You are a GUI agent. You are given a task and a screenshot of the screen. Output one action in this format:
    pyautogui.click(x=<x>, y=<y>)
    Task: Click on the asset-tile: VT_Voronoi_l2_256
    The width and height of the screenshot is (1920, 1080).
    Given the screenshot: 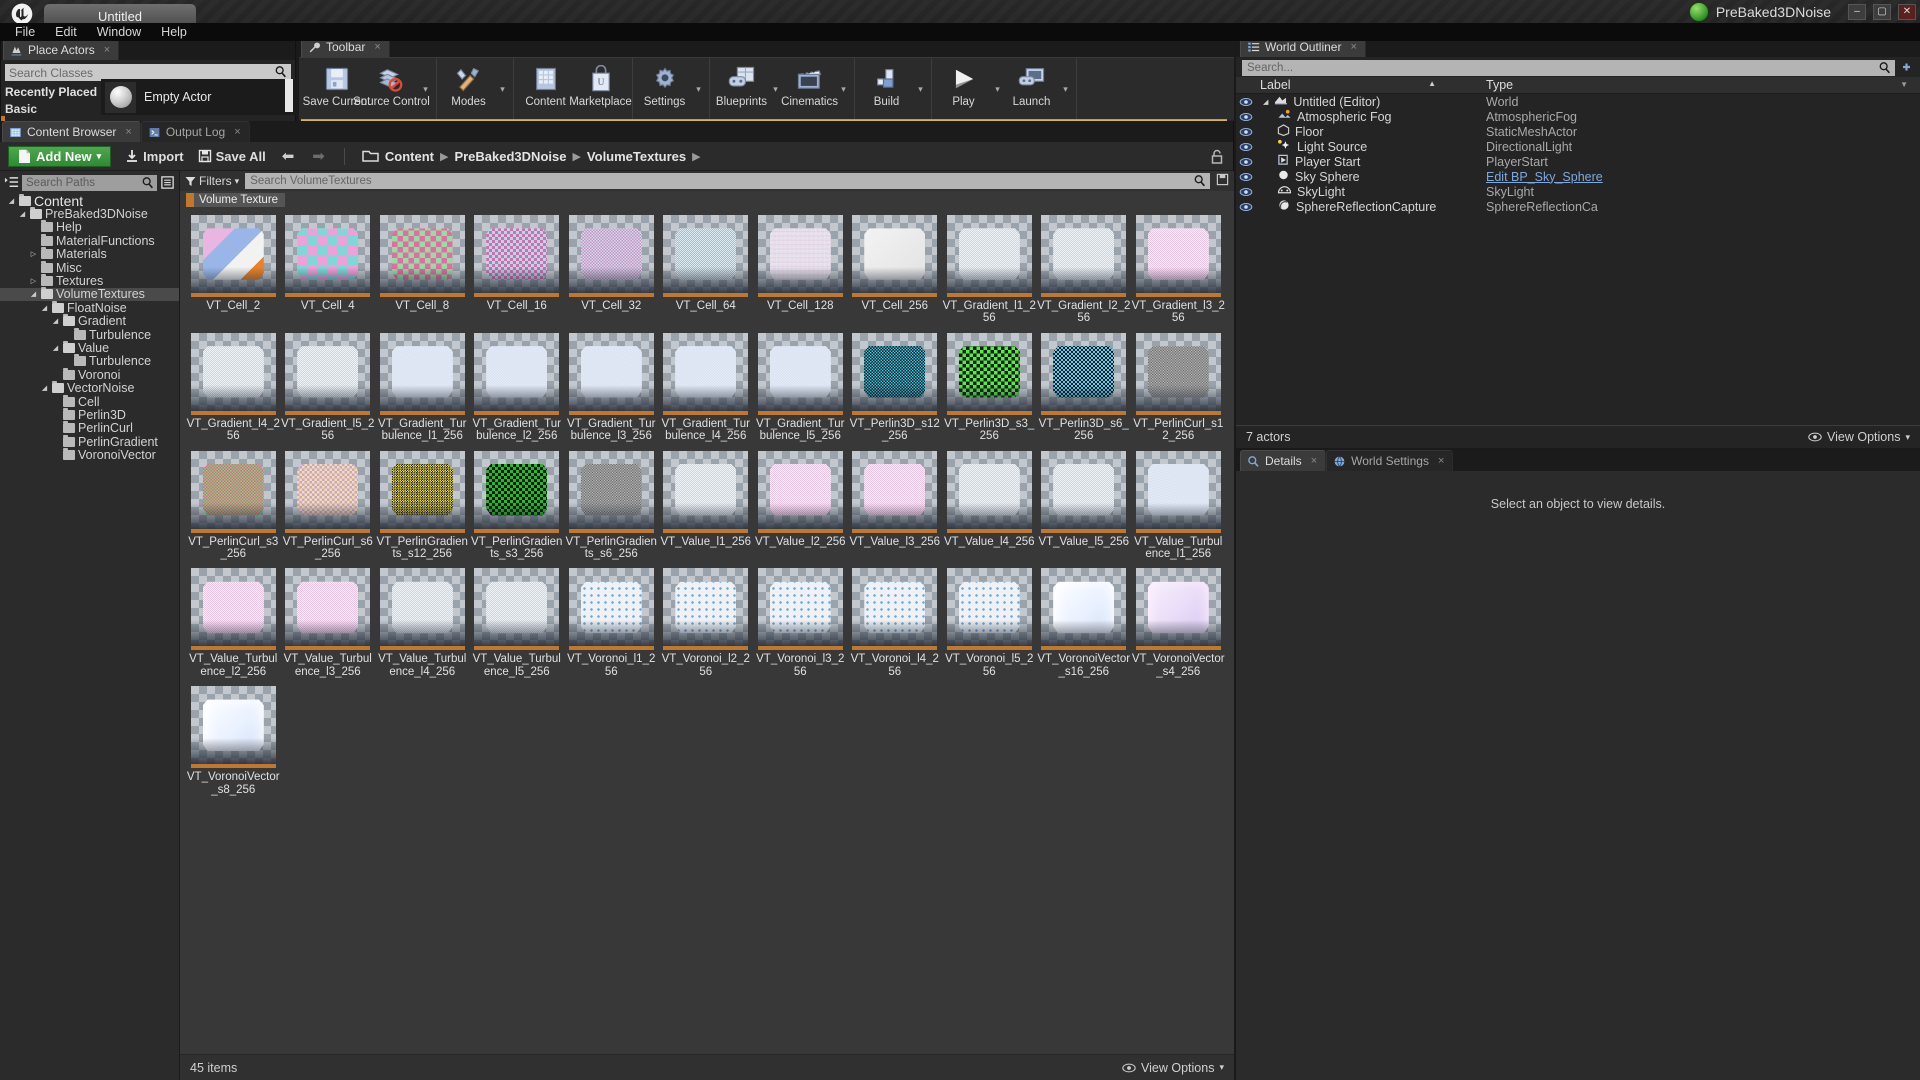 What is the action you would take?
    pyautogui.click(x=706, y=623)
    